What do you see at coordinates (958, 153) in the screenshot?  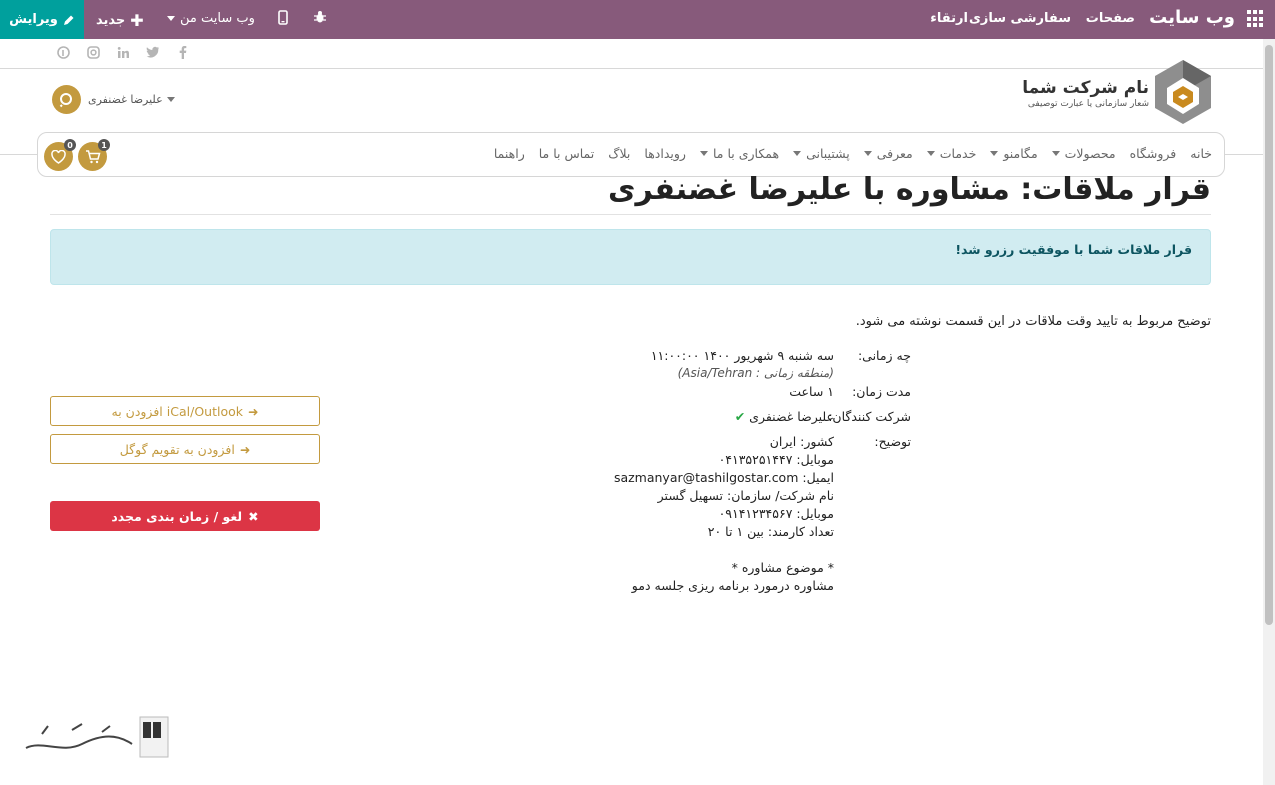 I see `nav-label: خدمات` at bounding box center [958, 153].